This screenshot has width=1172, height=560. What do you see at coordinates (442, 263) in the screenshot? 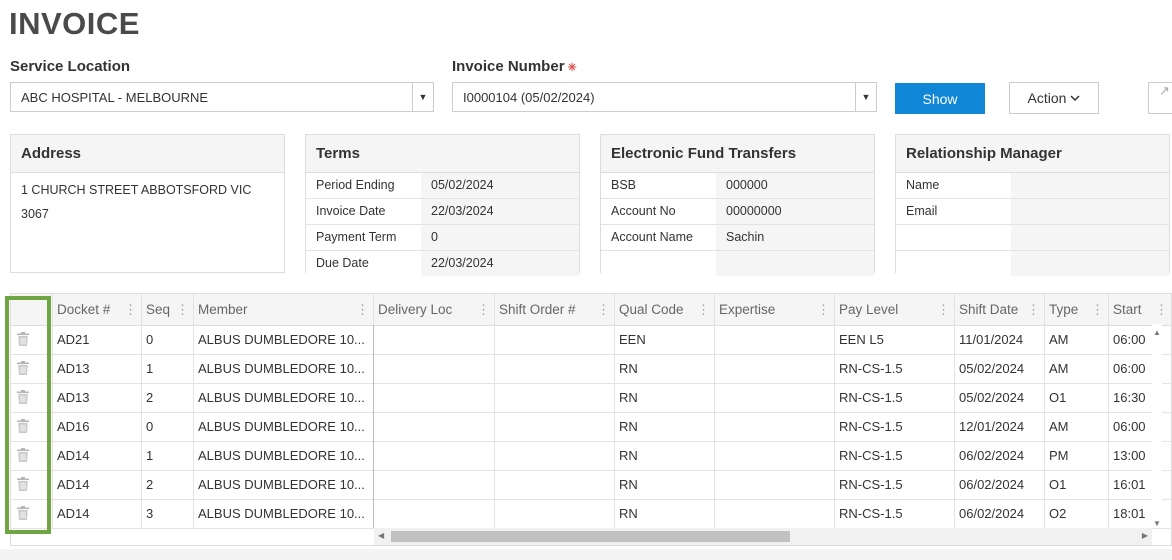
I see `terms-row: Due Date 22/03/2024` at bounding box center [442, 263].